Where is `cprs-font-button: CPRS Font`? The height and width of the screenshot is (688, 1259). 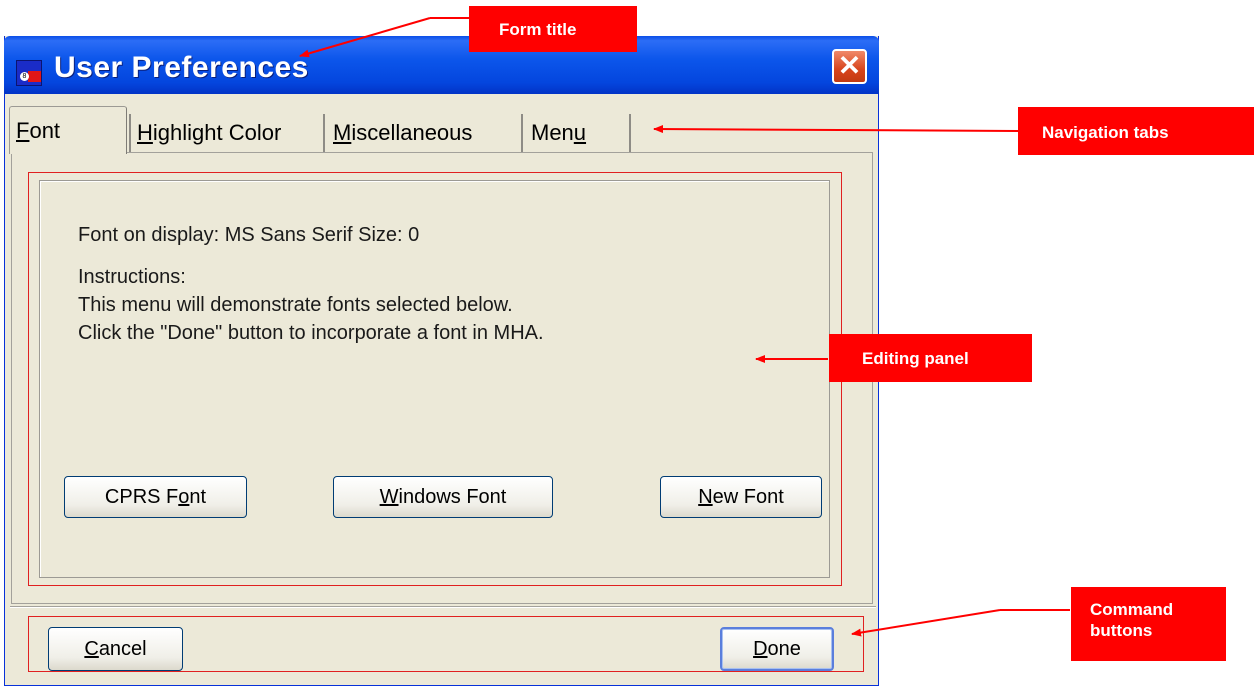
cprs-font-button: CPRS Font is located at coordinates (155, 497).